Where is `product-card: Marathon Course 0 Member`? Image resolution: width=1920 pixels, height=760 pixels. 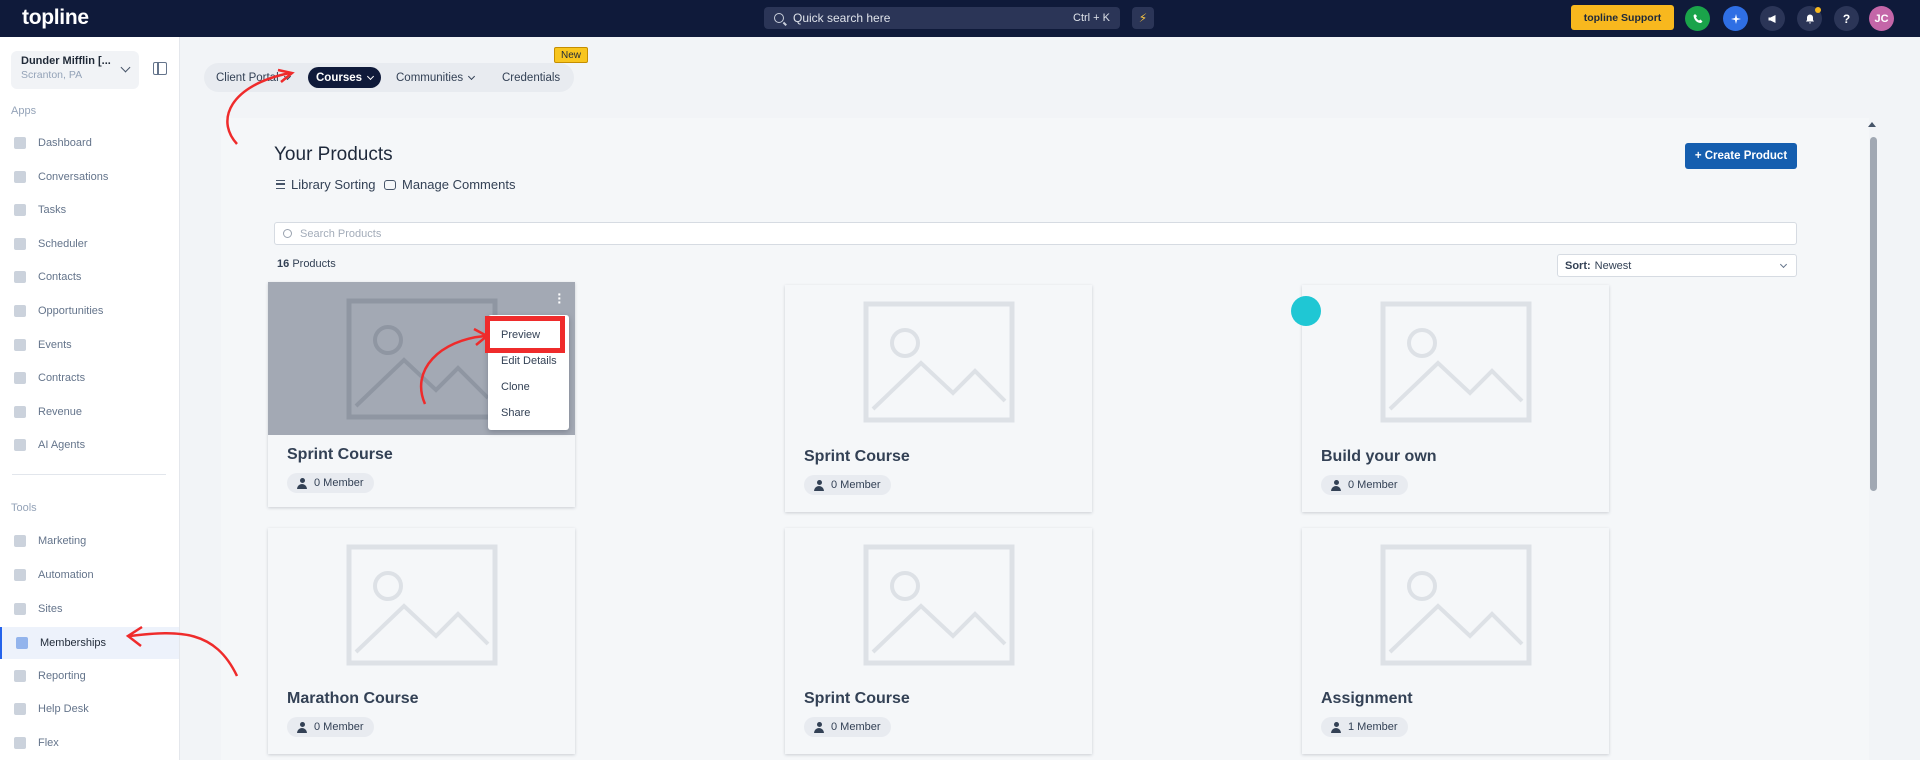
product-card: Marathon Course 0 Member is located at coordinates (421, 641).